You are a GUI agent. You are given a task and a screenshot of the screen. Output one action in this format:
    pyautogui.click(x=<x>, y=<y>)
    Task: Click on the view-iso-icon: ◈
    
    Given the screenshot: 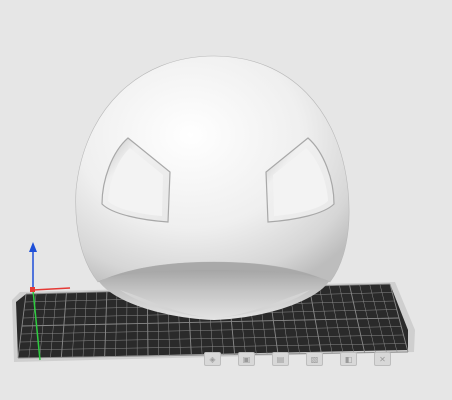 What is the action you would take?
    pyautogui.click(x=212, y=359)
    